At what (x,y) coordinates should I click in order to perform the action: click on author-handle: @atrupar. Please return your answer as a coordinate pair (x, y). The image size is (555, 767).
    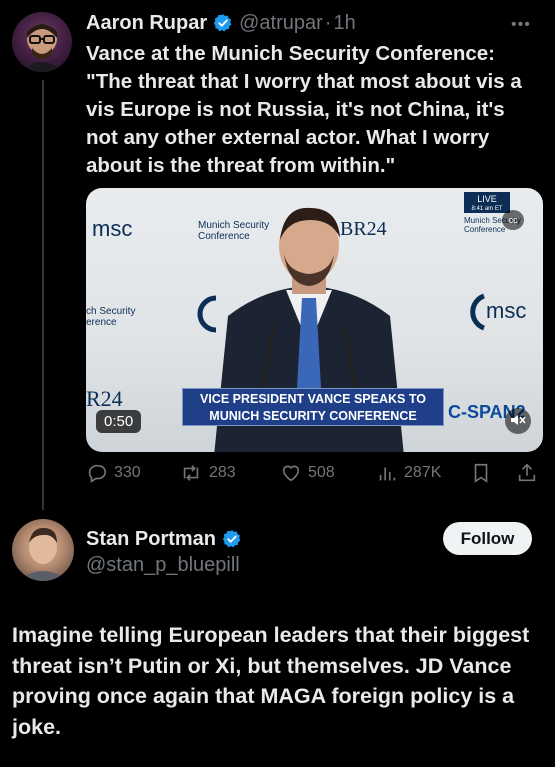
    Looking at the image, I should click on (281, 23).